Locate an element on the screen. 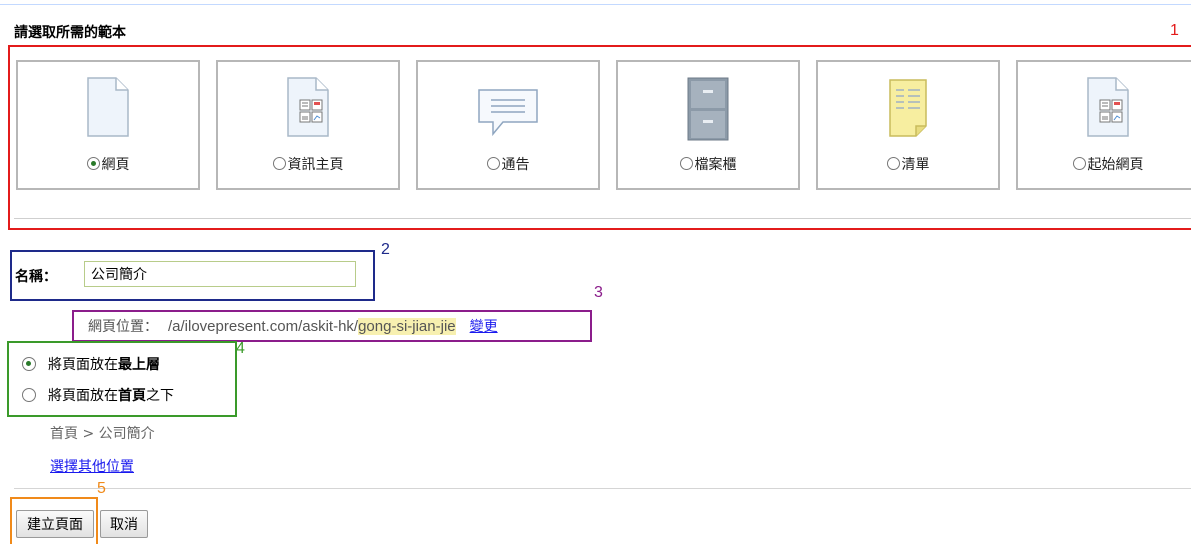 This screenshot has height=544, width=1191. page-location-label: 網頁位置： is located at coordinates (123, 327).